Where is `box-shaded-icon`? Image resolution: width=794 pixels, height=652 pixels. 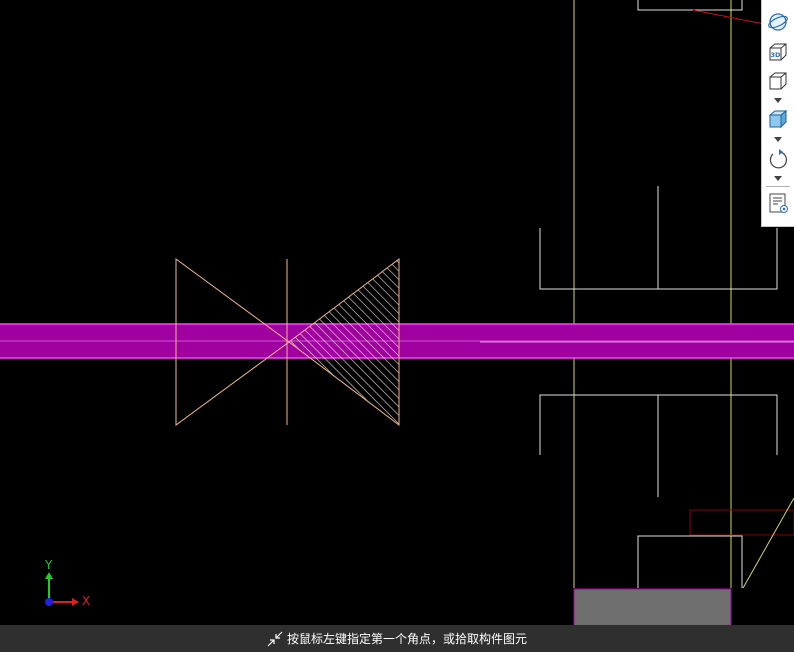
box-shaded-icon is located at coordinates (778, 119).